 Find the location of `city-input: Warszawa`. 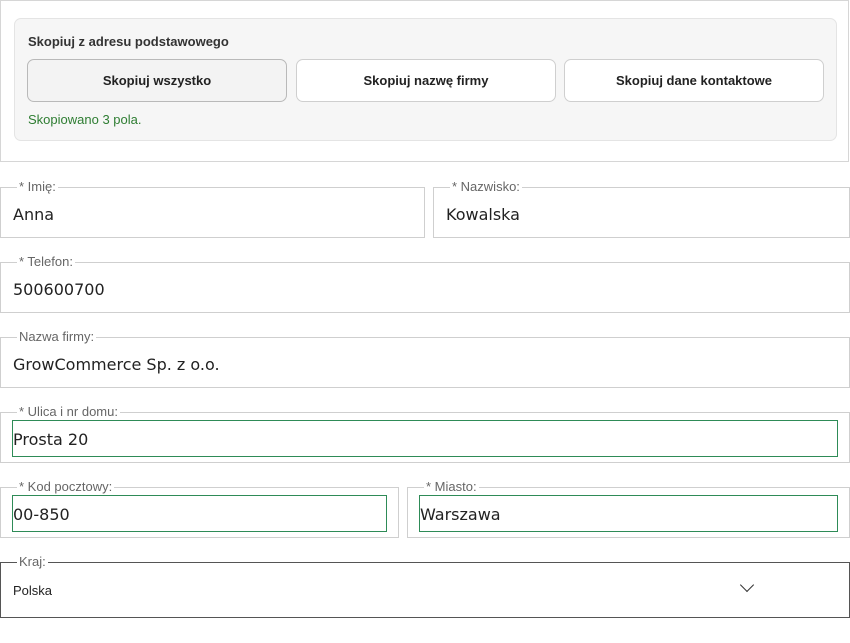

city-input: Warszawa is located at coordinates (628, 513).